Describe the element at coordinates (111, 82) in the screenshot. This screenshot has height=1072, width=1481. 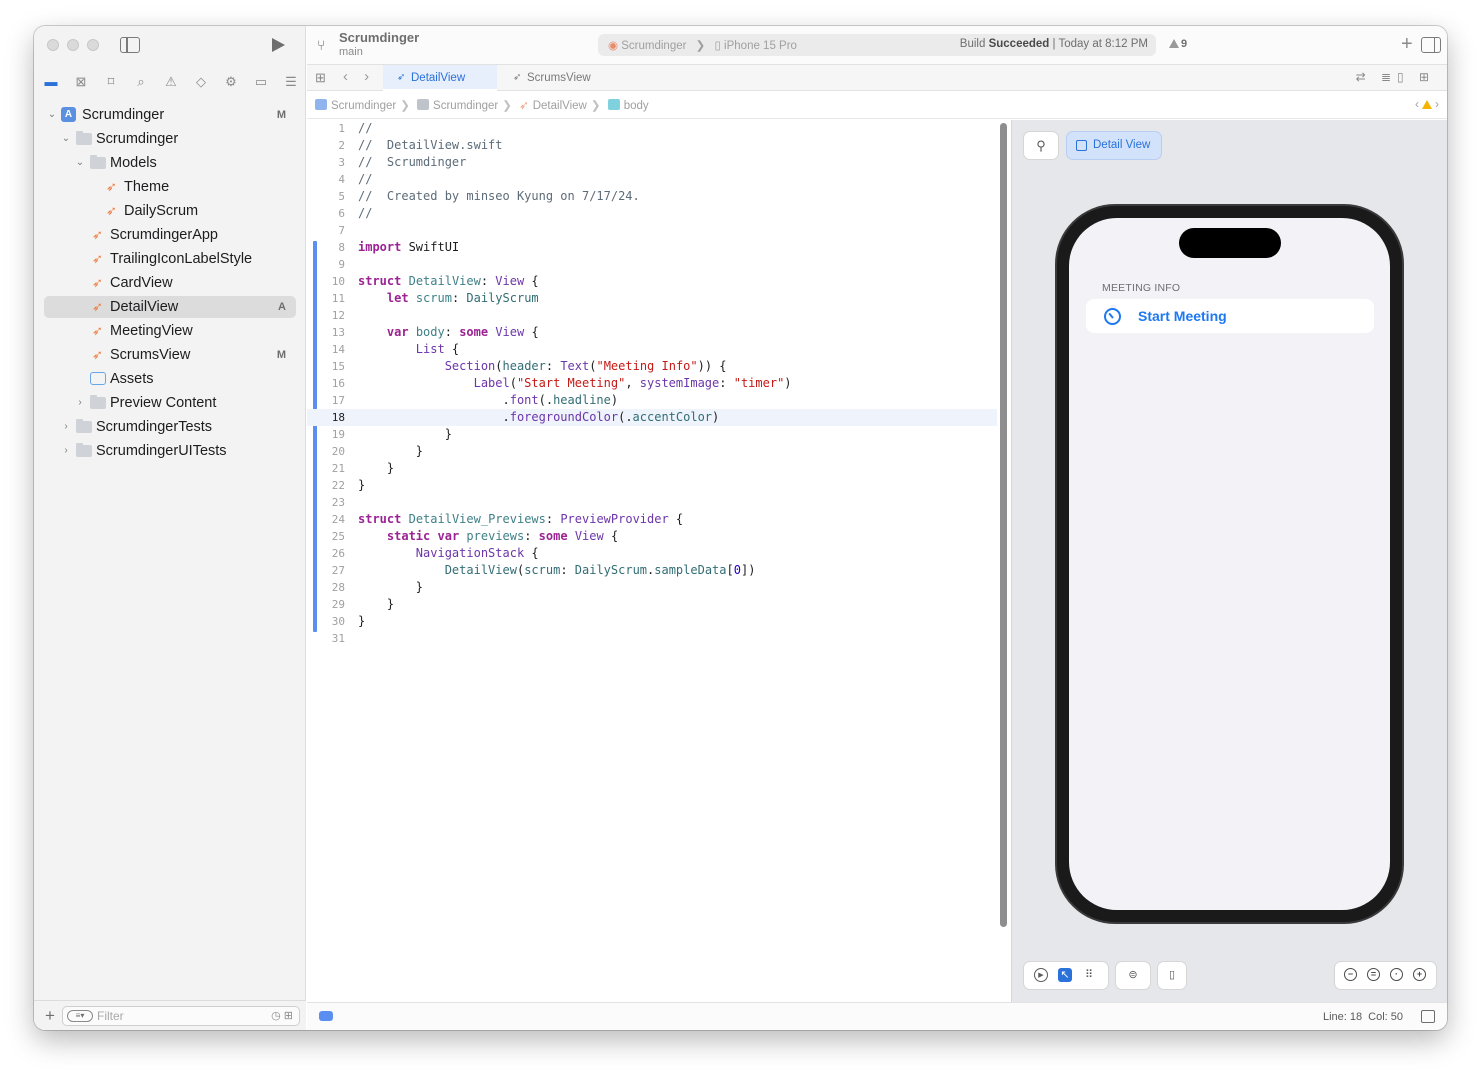
I see `bookmark-icon: ⌑` at that location.